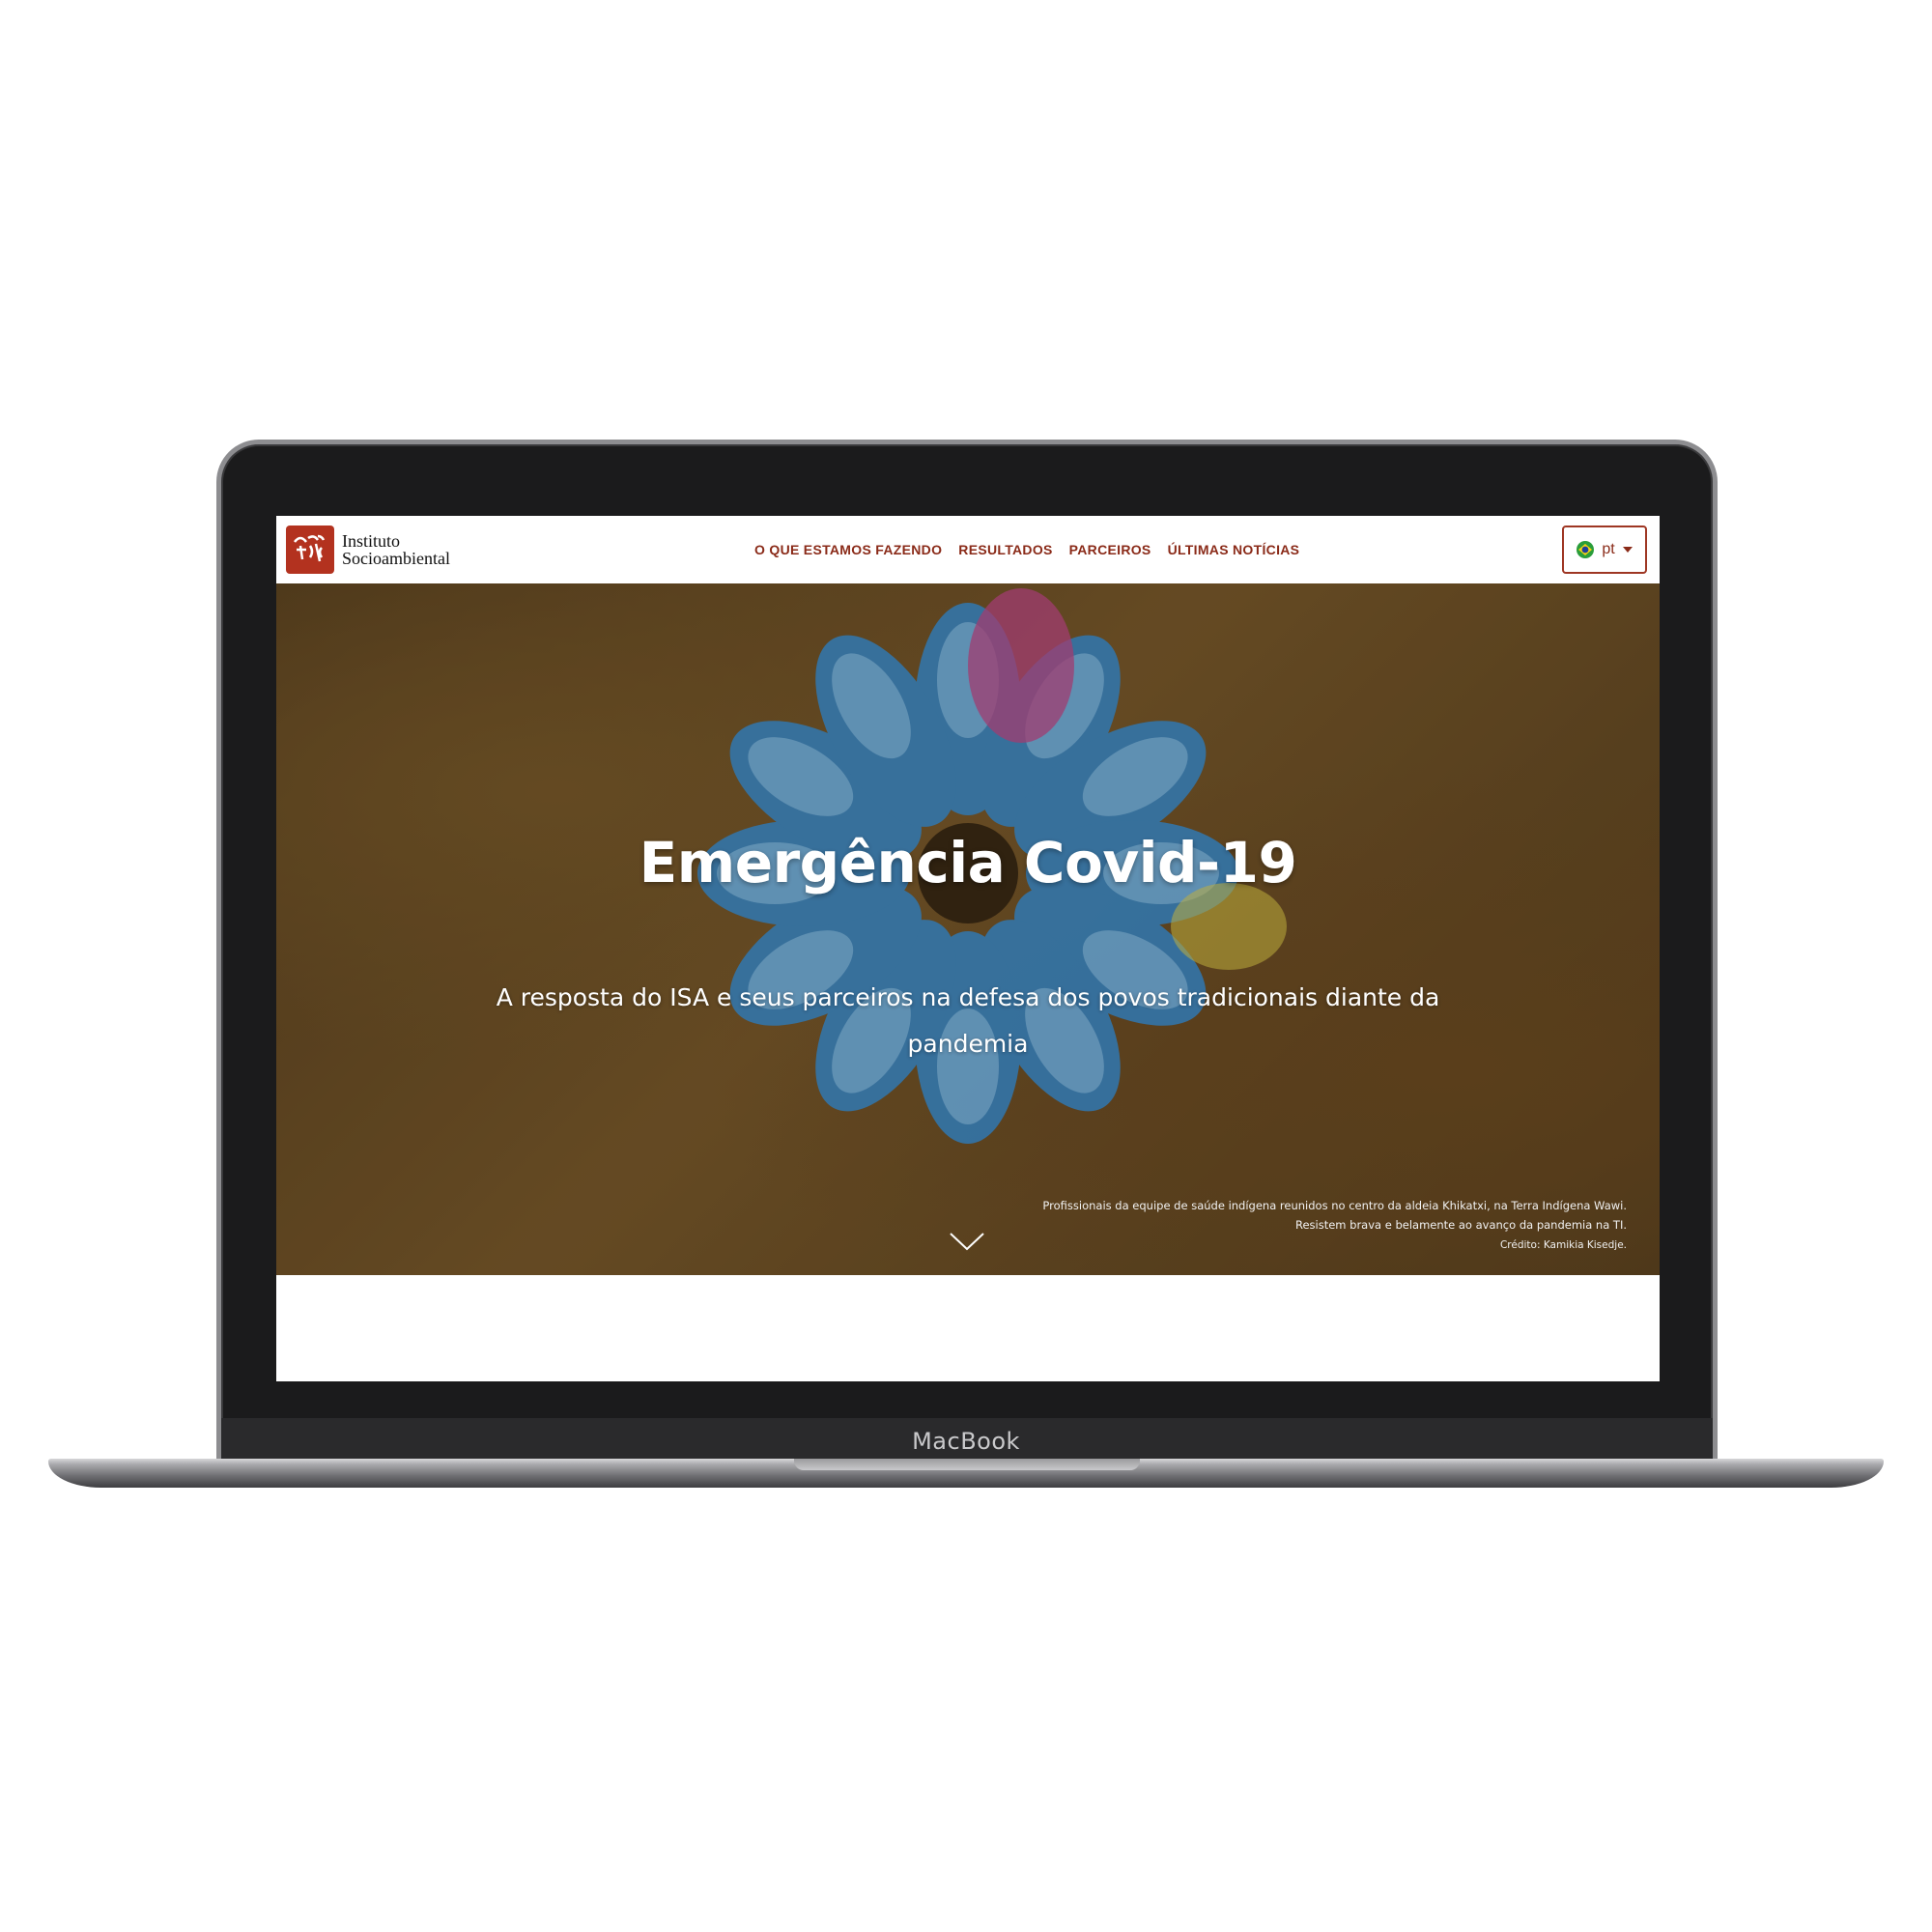 This screenshot has height=1932, width=1932. What do you see at coordinates (371, 541) in the screenshot?
I see `logo-line-1: Instituto` at bounding box center [371, 541].